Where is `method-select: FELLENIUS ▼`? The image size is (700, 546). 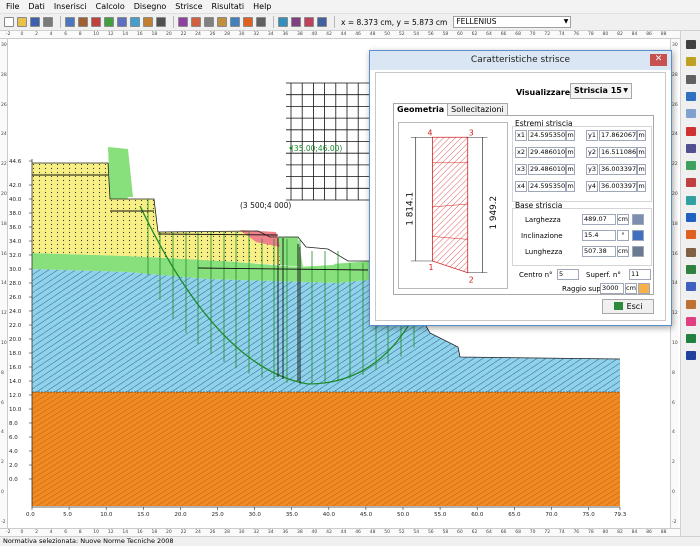
method-select: FELLENIUS ▼ is located at coordinates (512, 22).